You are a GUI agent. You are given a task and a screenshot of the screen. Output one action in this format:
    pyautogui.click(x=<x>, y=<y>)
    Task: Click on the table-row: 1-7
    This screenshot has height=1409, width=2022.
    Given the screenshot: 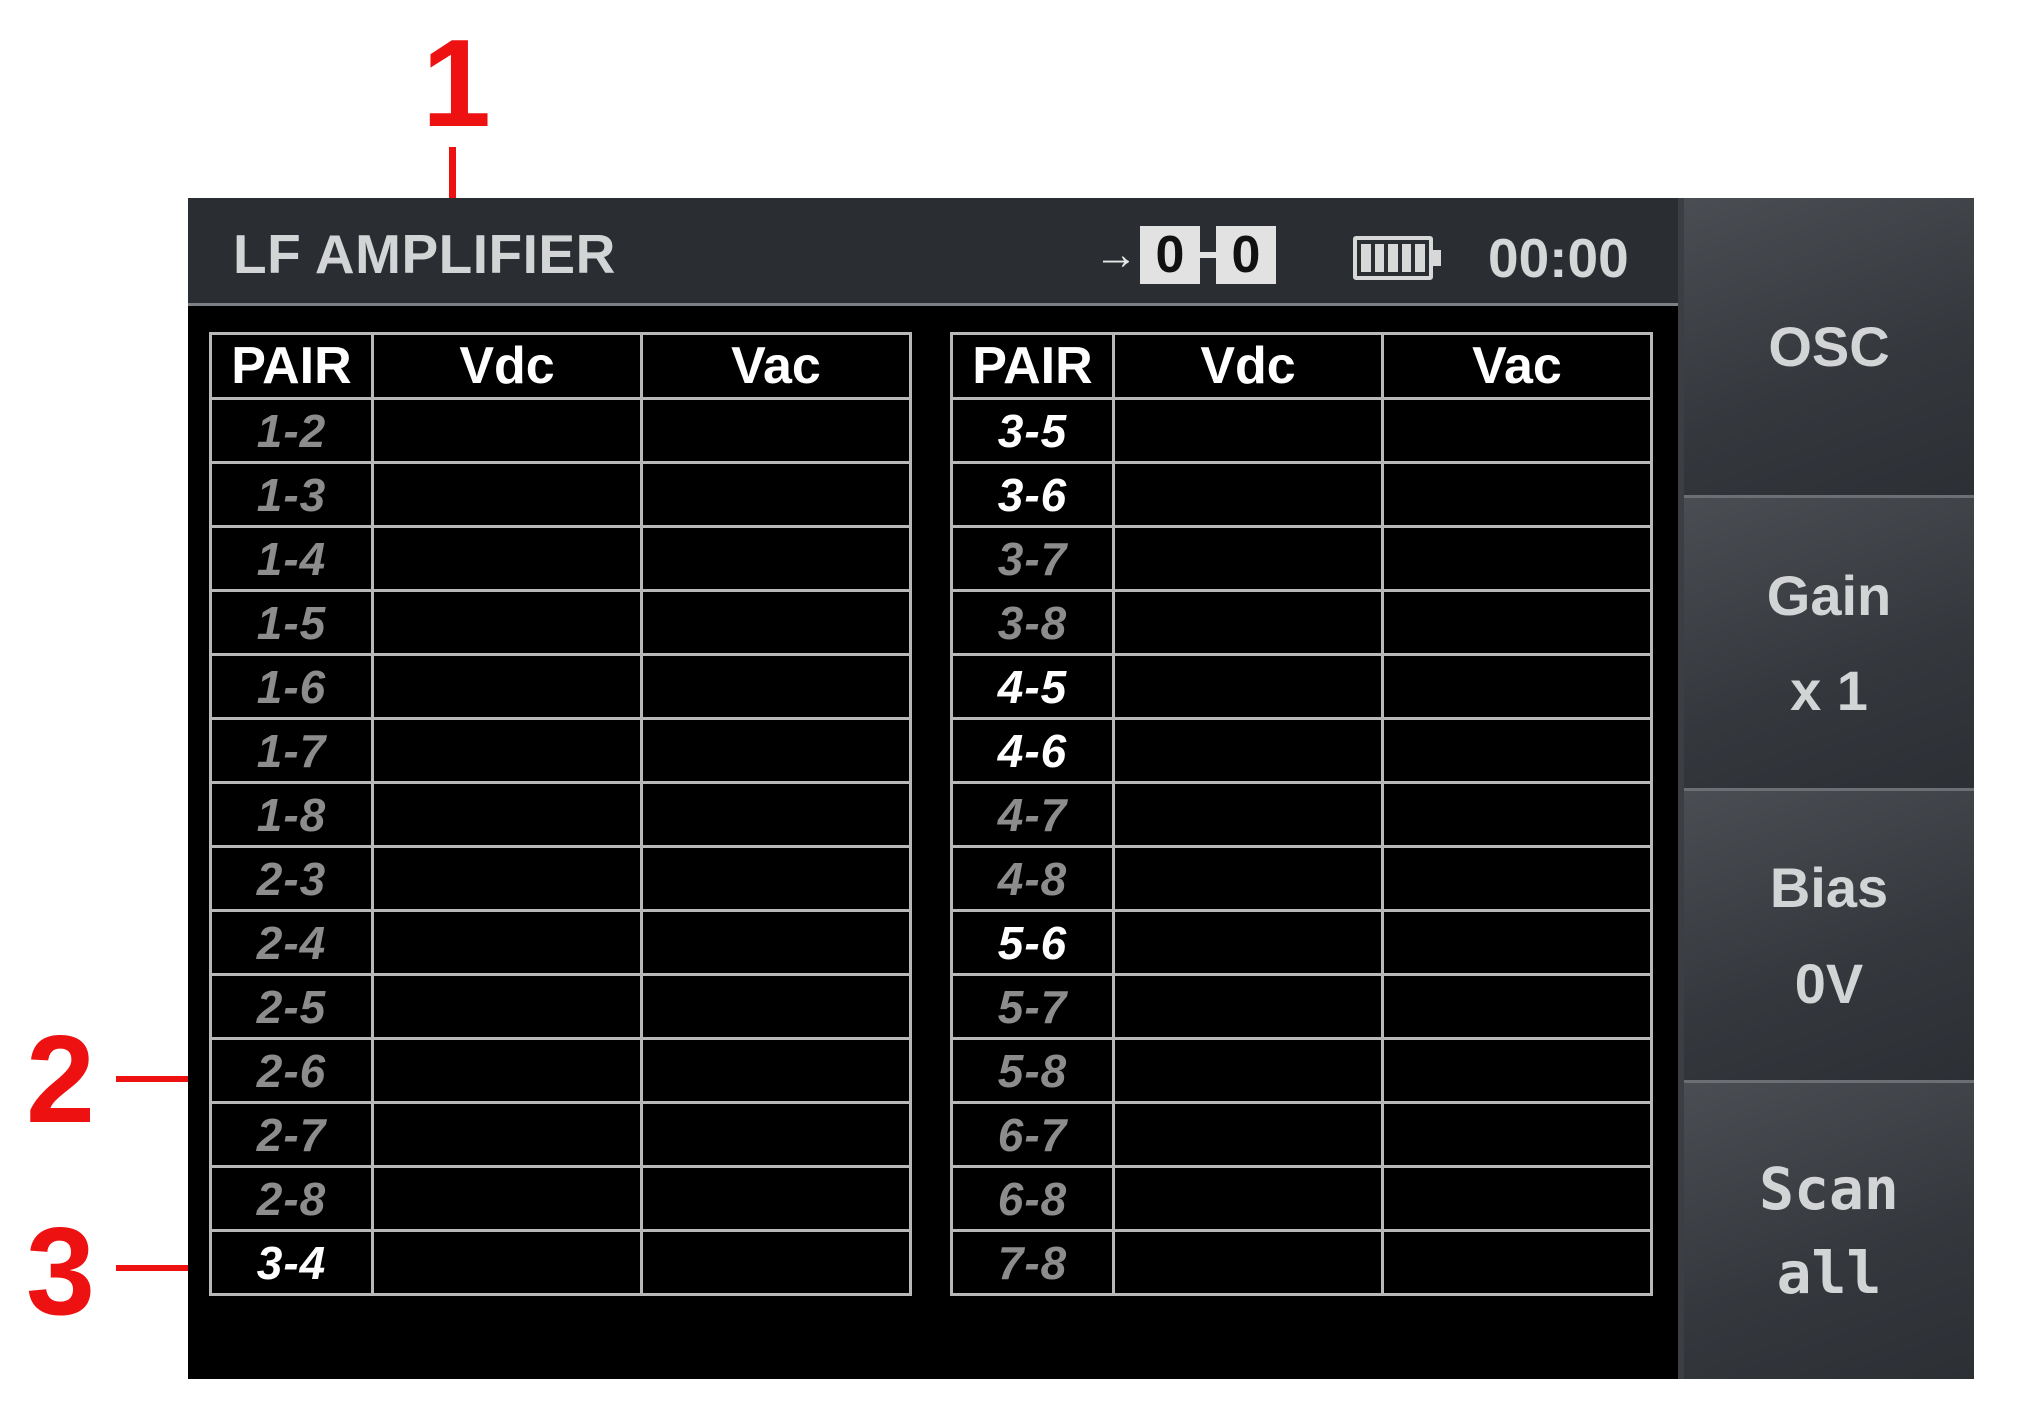 What is the action you would take?
    pyautogui.click(x=560, y=750)
    